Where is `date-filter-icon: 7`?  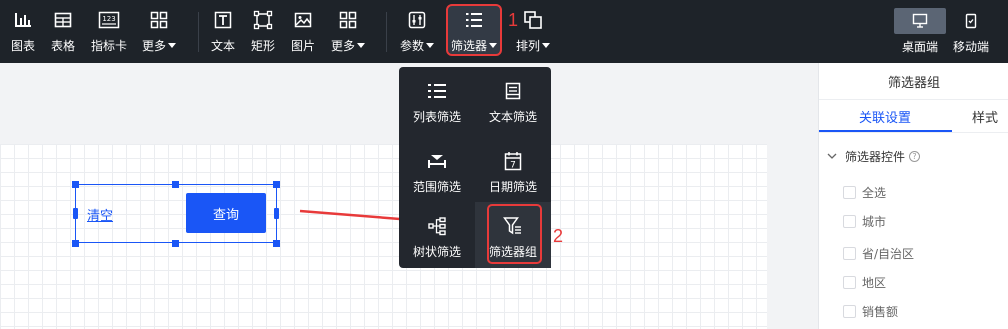
date-filter-icon: 7 is located at coordinates (513, 161).